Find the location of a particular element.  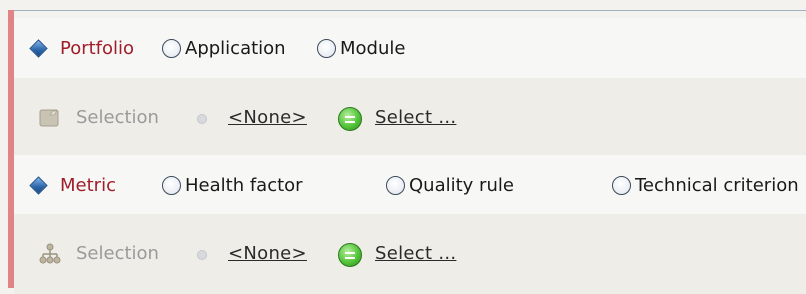

metric-title: Metric is located at coordinates (88, 185).